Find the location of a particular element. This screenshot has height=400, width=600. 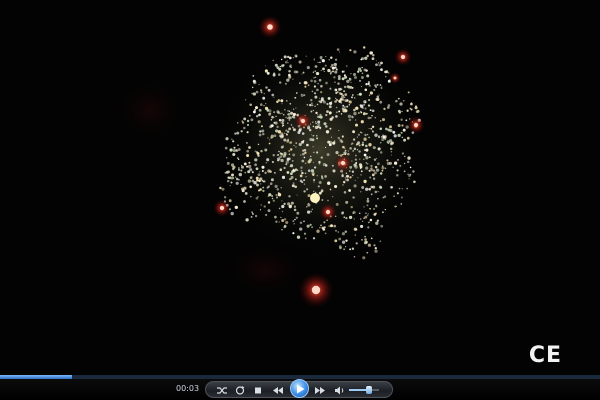

volume-slider is located at coordinates (364, 390).